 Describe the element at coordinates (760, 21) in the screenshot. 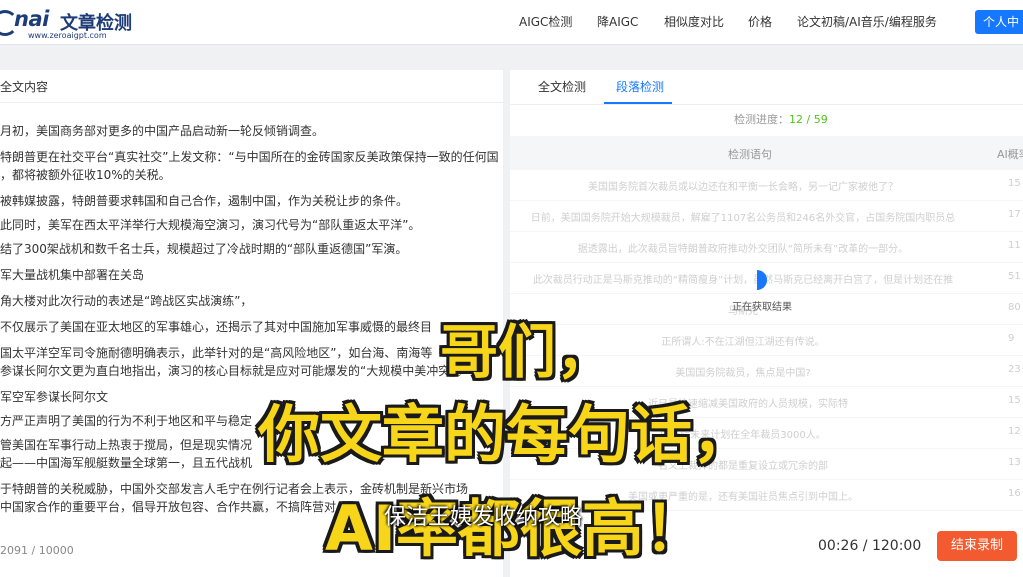

I see `nav-pricing: 价格` at that location.